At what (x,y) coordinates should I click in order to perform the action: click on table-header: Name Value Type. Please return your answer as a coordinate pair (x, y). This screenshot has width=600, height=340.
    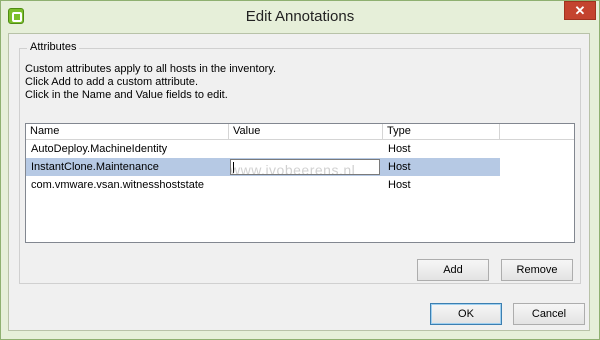
    Looking at the image, I should click on (300, 132).